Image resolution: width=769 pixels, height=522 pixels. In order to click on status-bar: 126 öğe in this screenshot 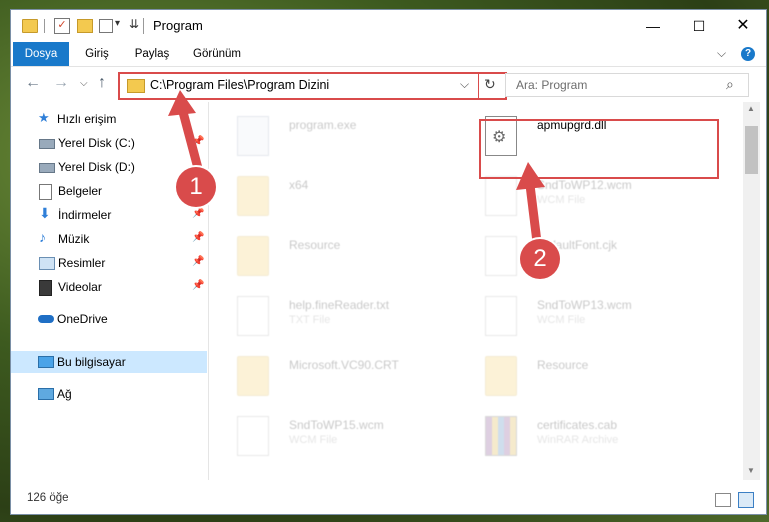, I will do `click(388, 499)`.